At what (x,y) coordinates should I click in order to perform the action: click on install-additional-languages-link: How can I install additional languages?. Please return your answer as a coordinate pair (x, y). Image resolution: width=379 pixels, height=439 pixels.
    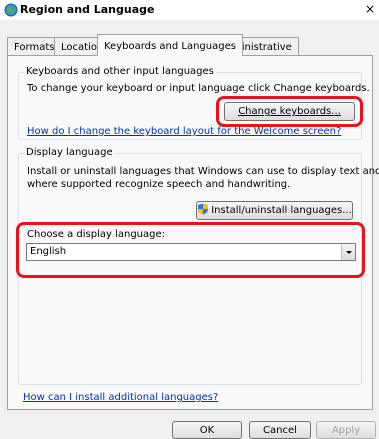
    Looking at the image, I should click on (120, 397).